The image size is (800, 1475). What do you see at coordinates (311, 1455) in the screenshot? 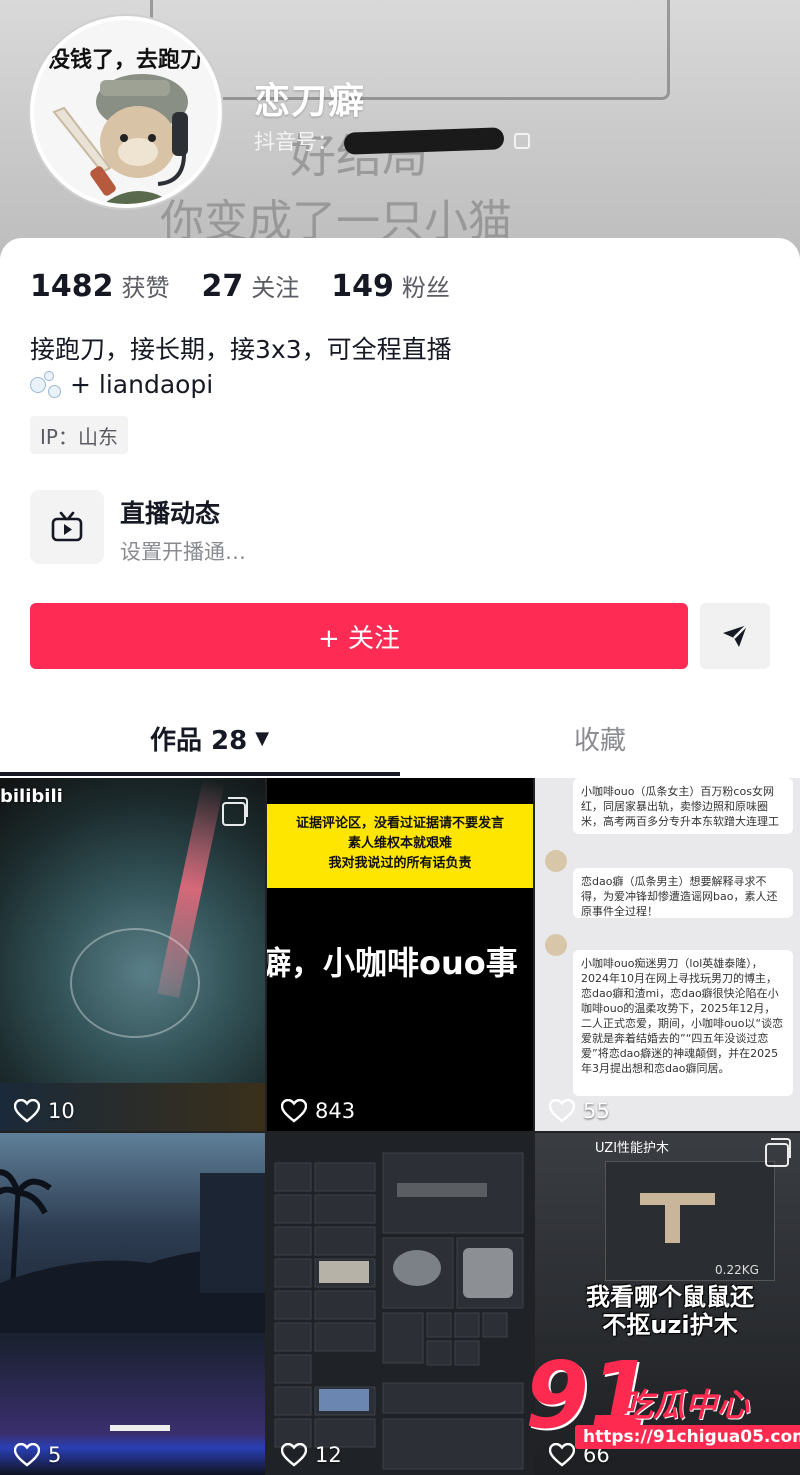
I see `video-likes: 12` at bounding box center [311, 1455].